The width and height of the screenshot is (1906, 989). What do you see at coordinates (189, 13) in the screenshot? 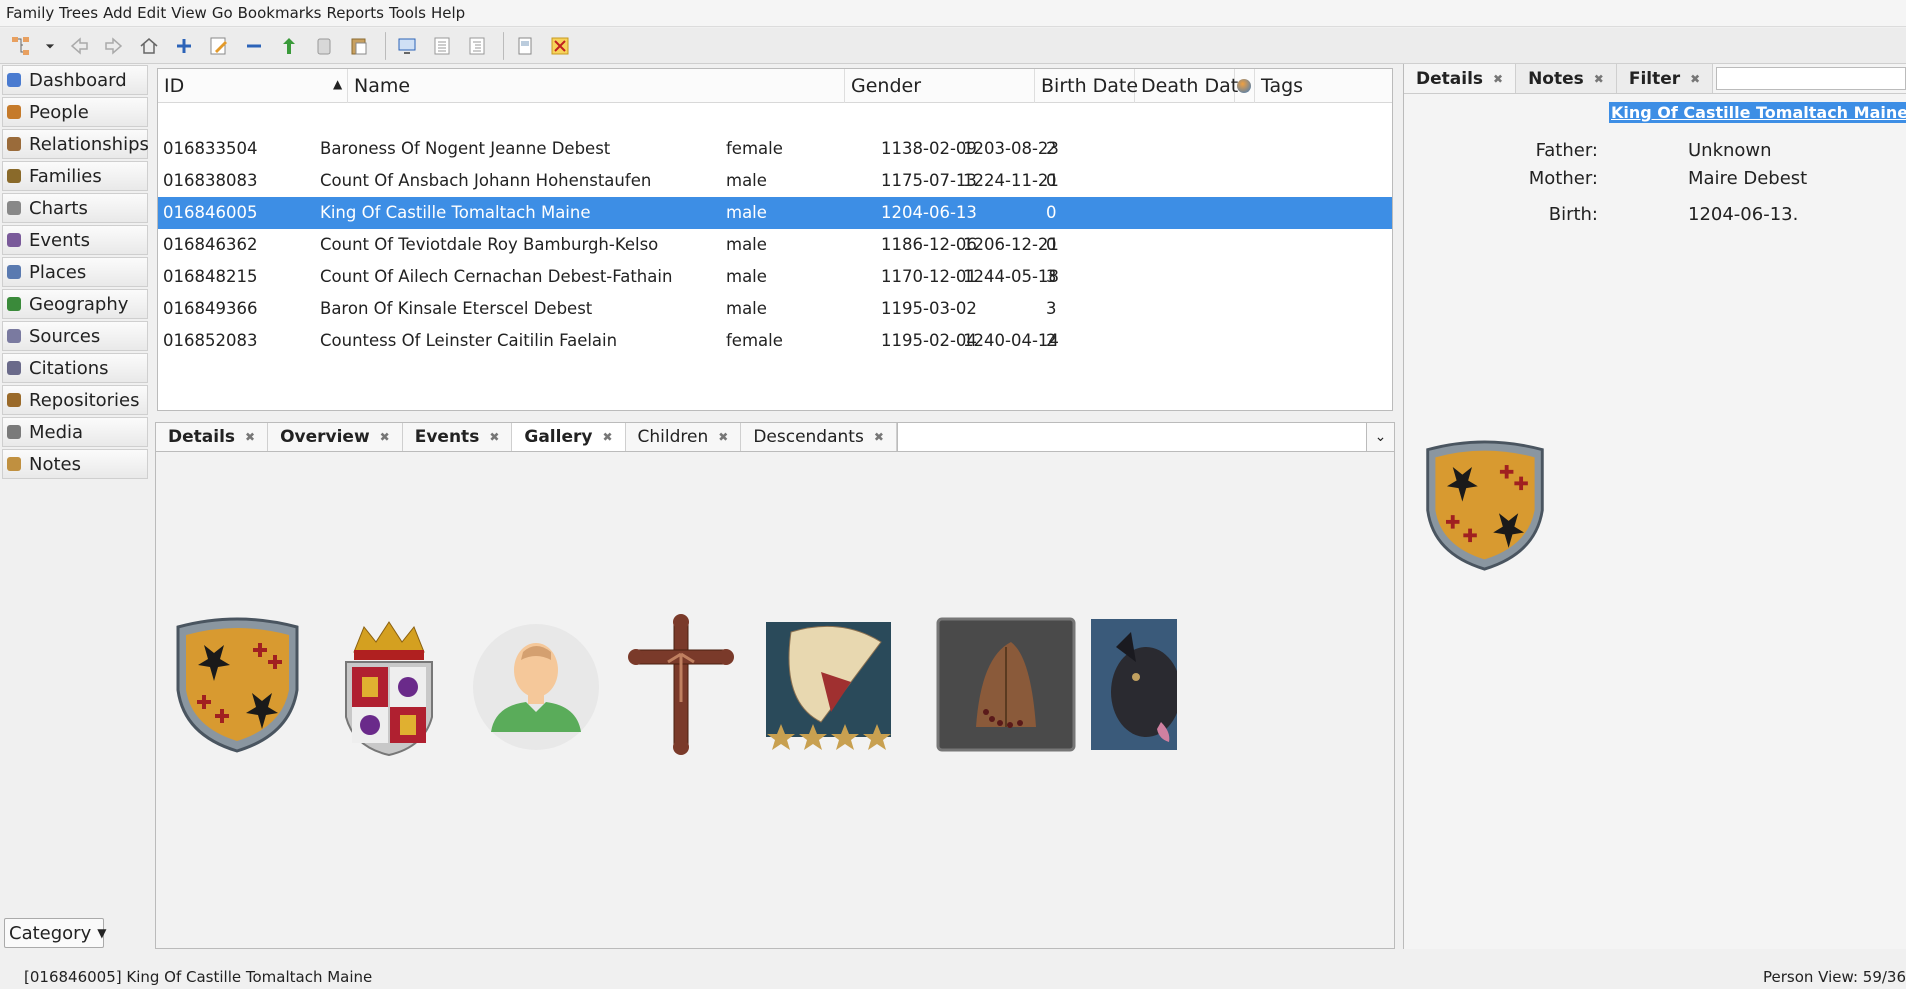
I see `menu-view: View` at bounding box center [189, 13].